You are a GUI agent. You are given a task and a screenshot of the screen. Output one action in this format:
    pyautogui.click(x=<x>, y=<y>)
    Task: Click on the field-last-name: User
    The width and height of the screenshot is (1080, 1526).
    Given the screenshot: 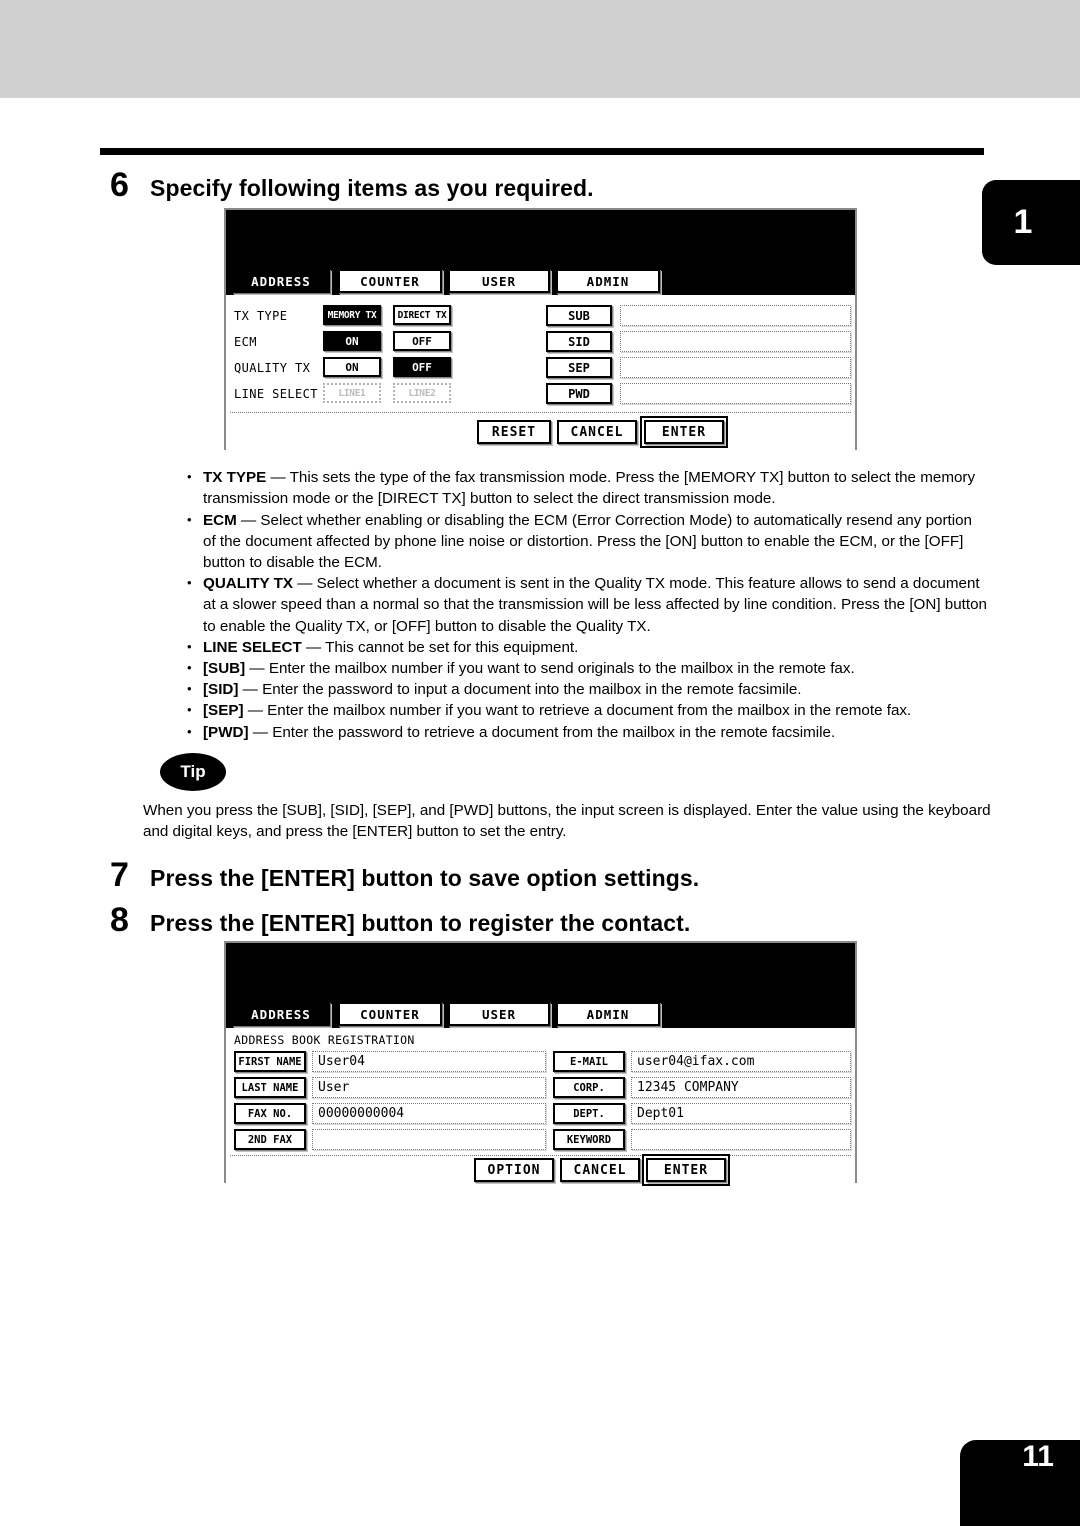 What is the action you would take?
    pyautogui.click(x=429, y=1087)
    